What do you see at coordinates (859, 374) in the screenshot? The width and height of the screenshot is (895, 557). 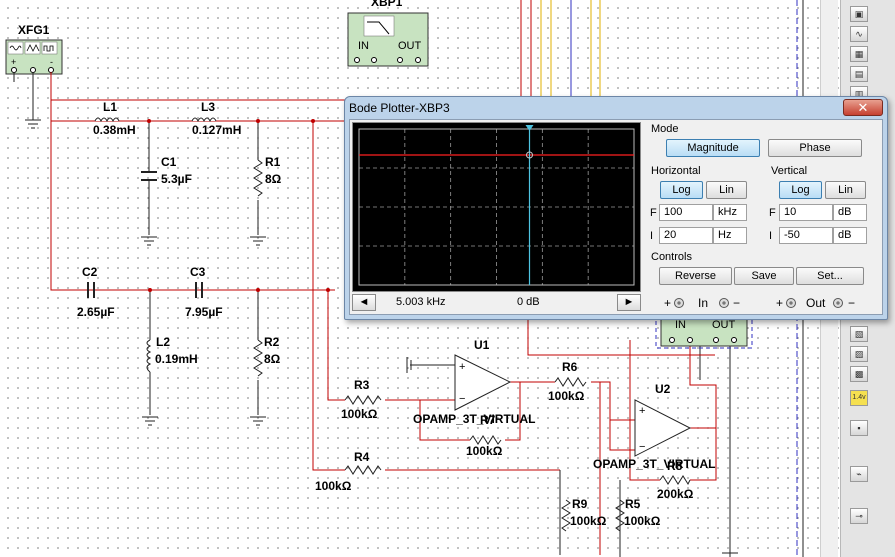 I see `iv-analyzer-icon: ▩` at bounding box center [859, 374].